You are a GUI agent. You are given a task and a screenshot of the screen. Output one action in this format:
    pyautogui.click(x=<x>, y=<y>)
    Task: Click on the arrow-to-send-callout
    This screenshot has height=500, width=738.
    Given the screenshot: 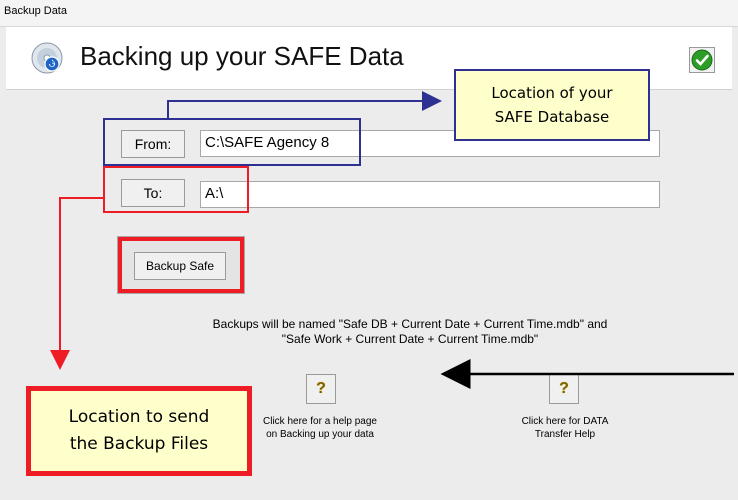 What is the action you would take?
    pyautogui.click(x=76, y=283)
    